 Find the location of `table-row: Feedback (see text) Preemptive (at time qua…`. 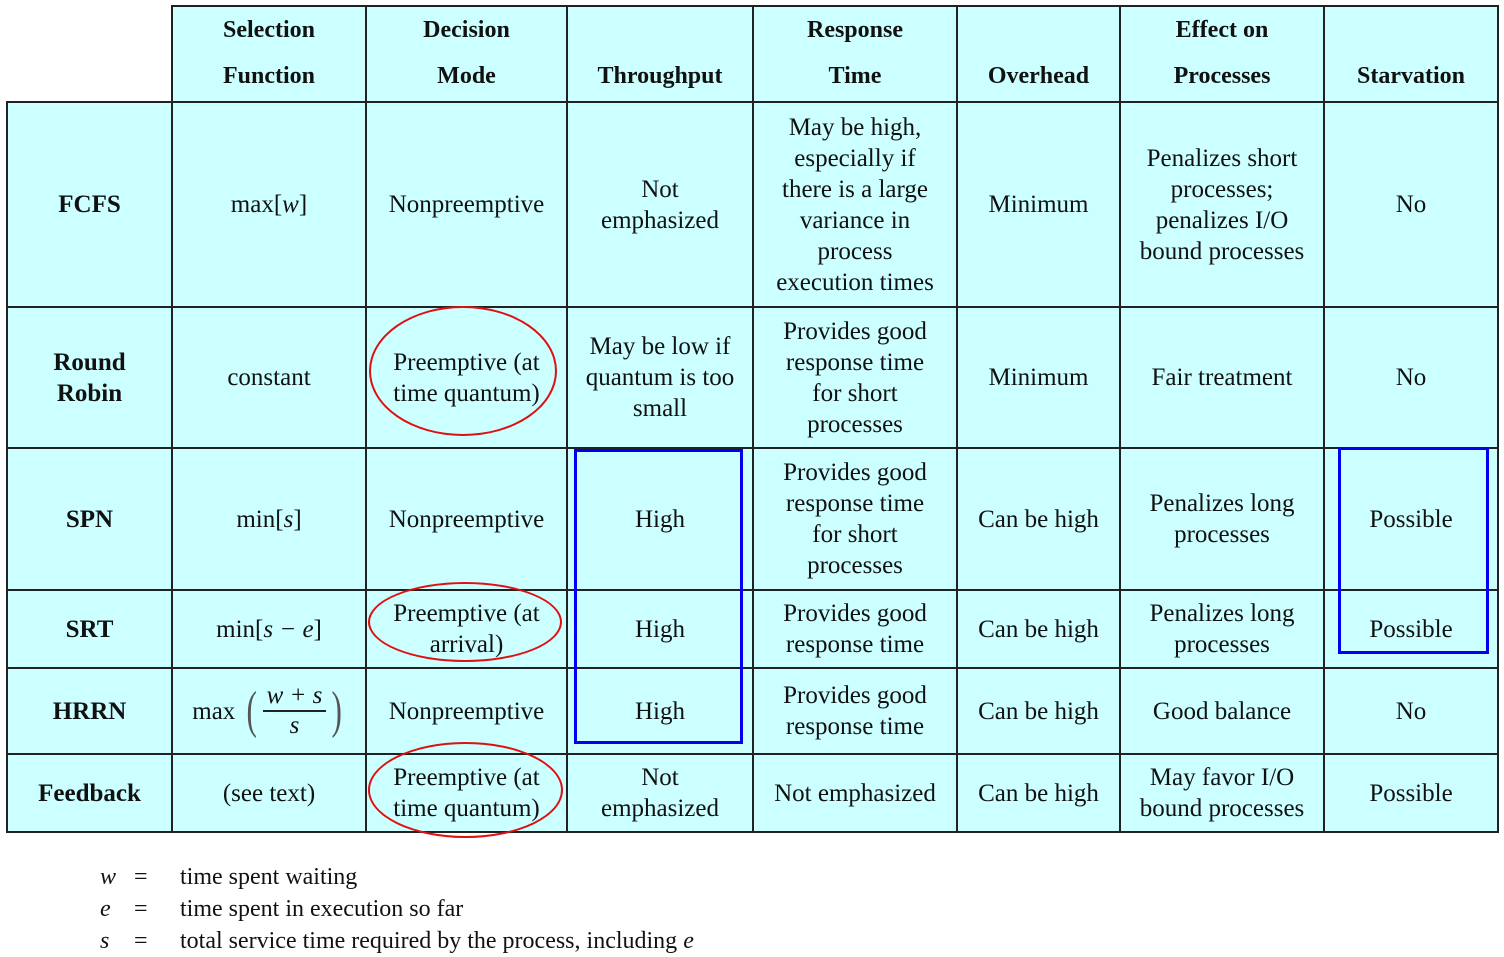

table-row: Feedback (see text) Preemptive (at time qua… is located at coordinates (752, 793).